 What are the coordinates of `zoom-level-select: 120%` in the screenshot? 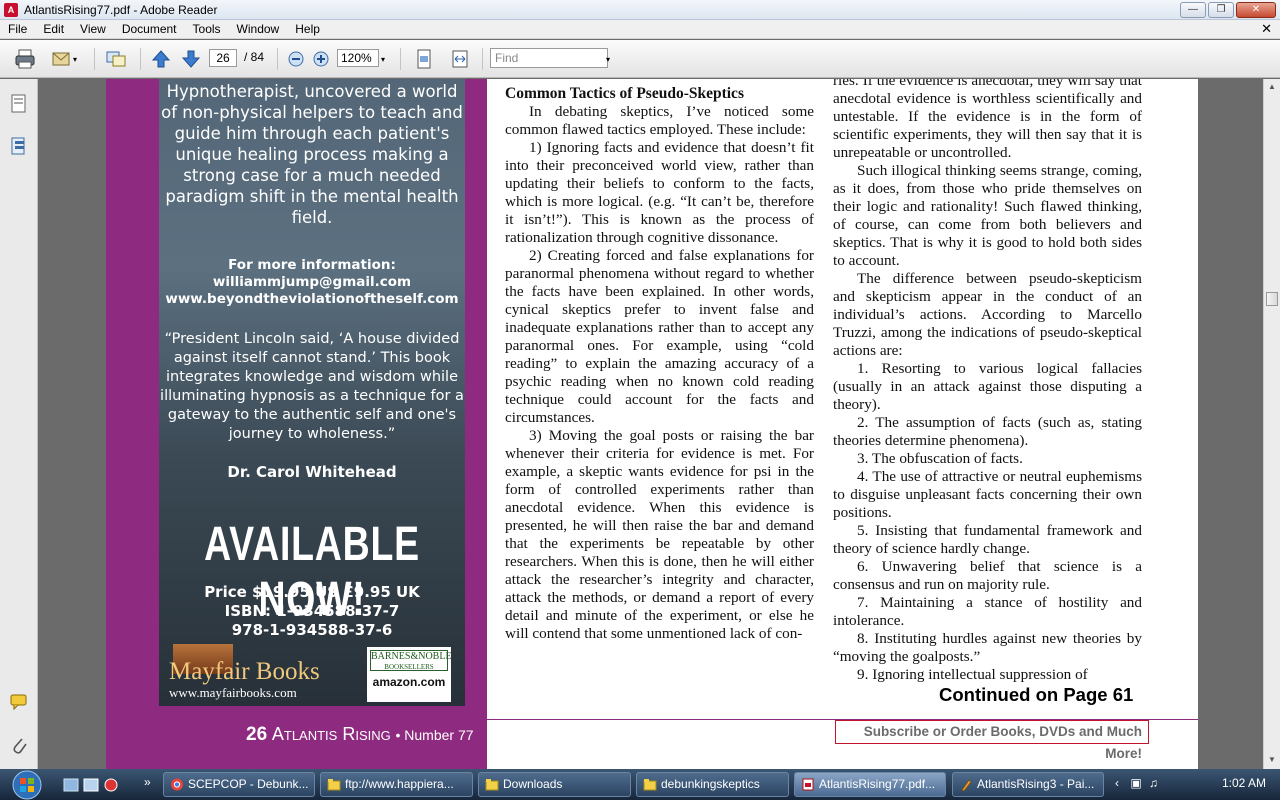 It's located at (358, 58).